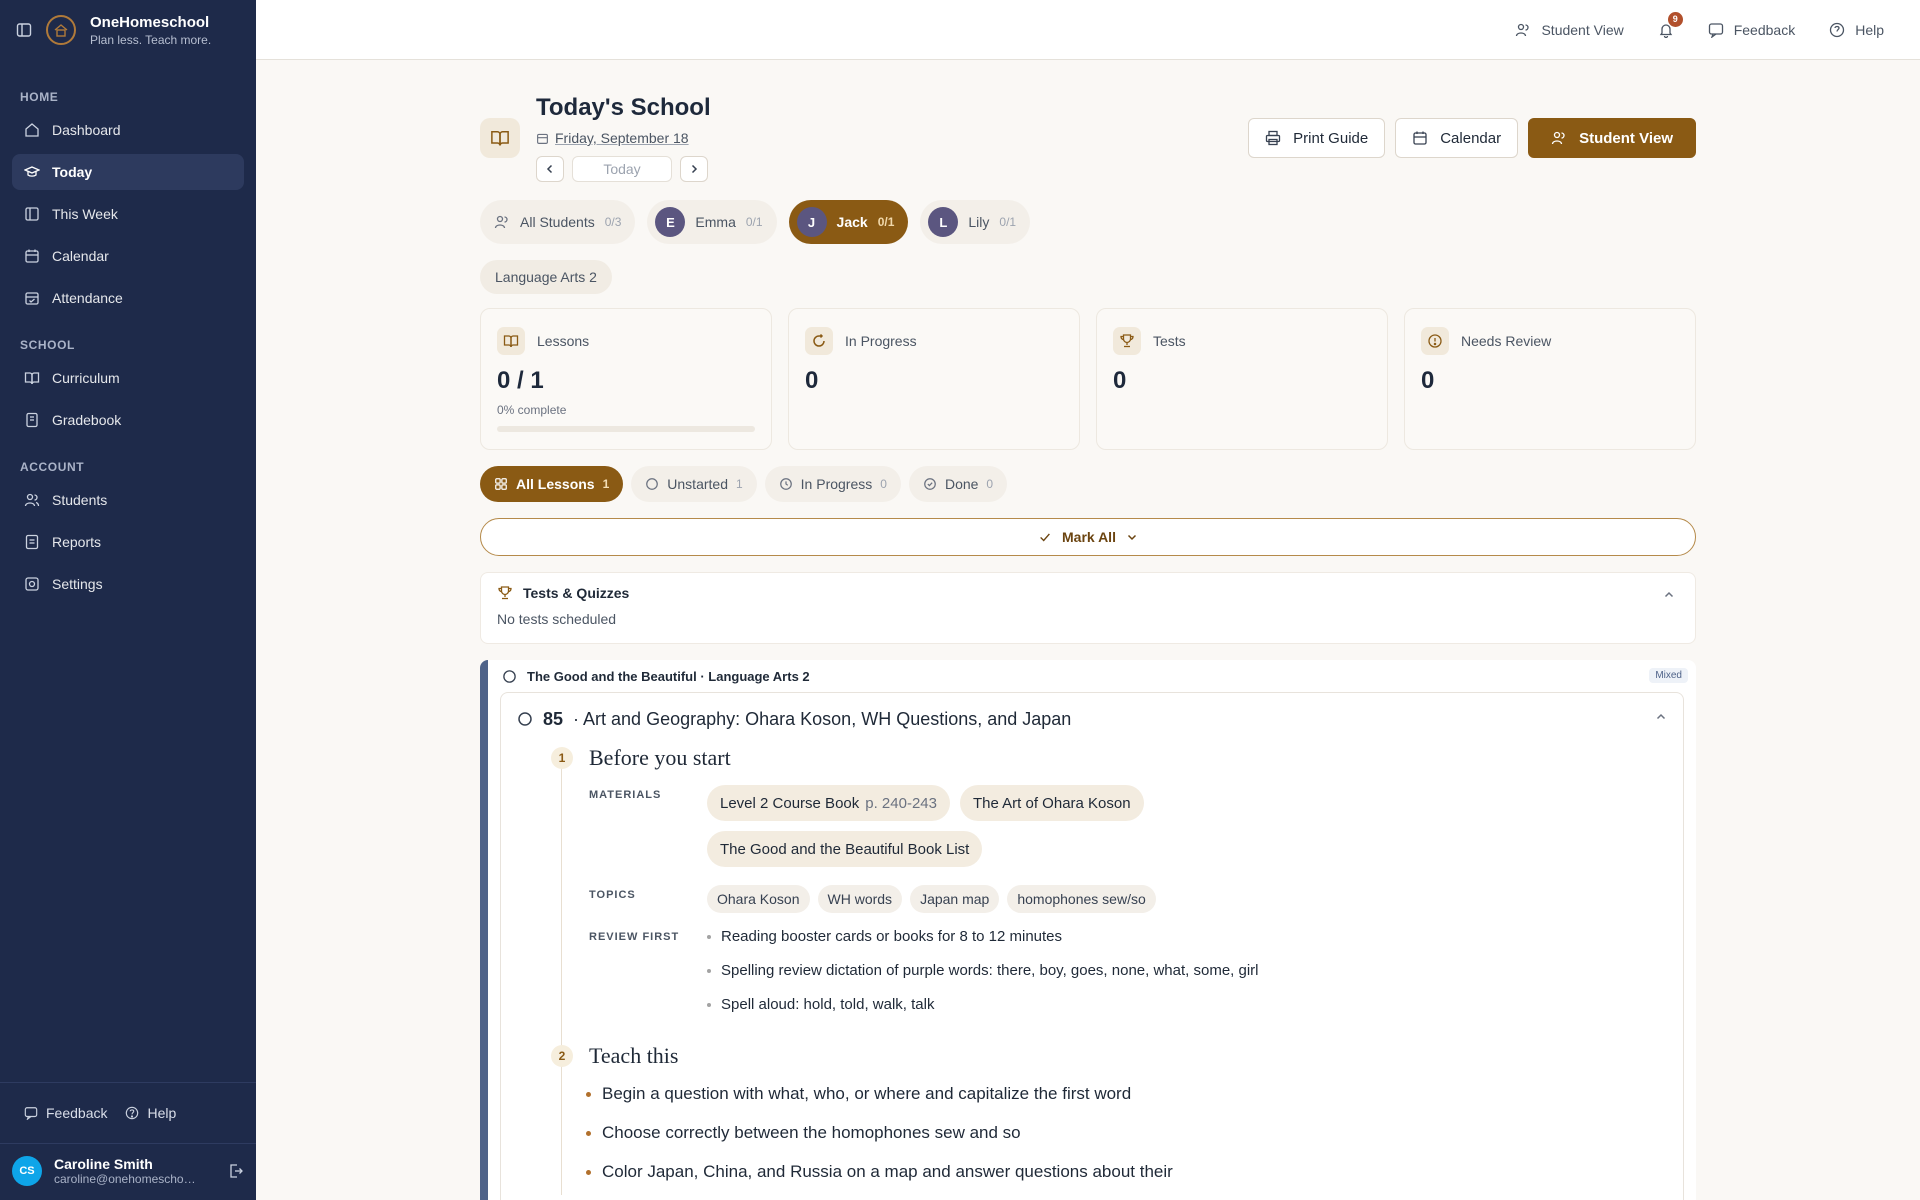 The width and height of the screenshot is (1920, 1200). Describe the element at coordinates (819, 341) in the screenshot. I see `refresh-icon` at that location.